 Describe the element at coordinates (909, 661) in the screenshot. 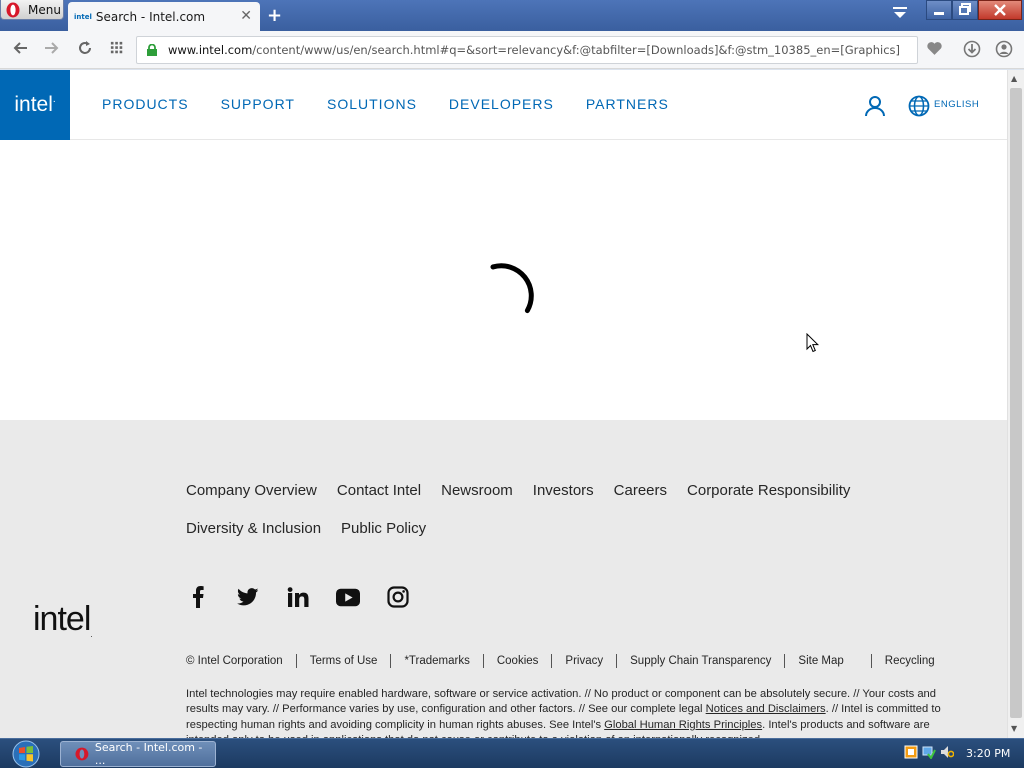

I see `legal-link-recycling: Recycling` at that location.